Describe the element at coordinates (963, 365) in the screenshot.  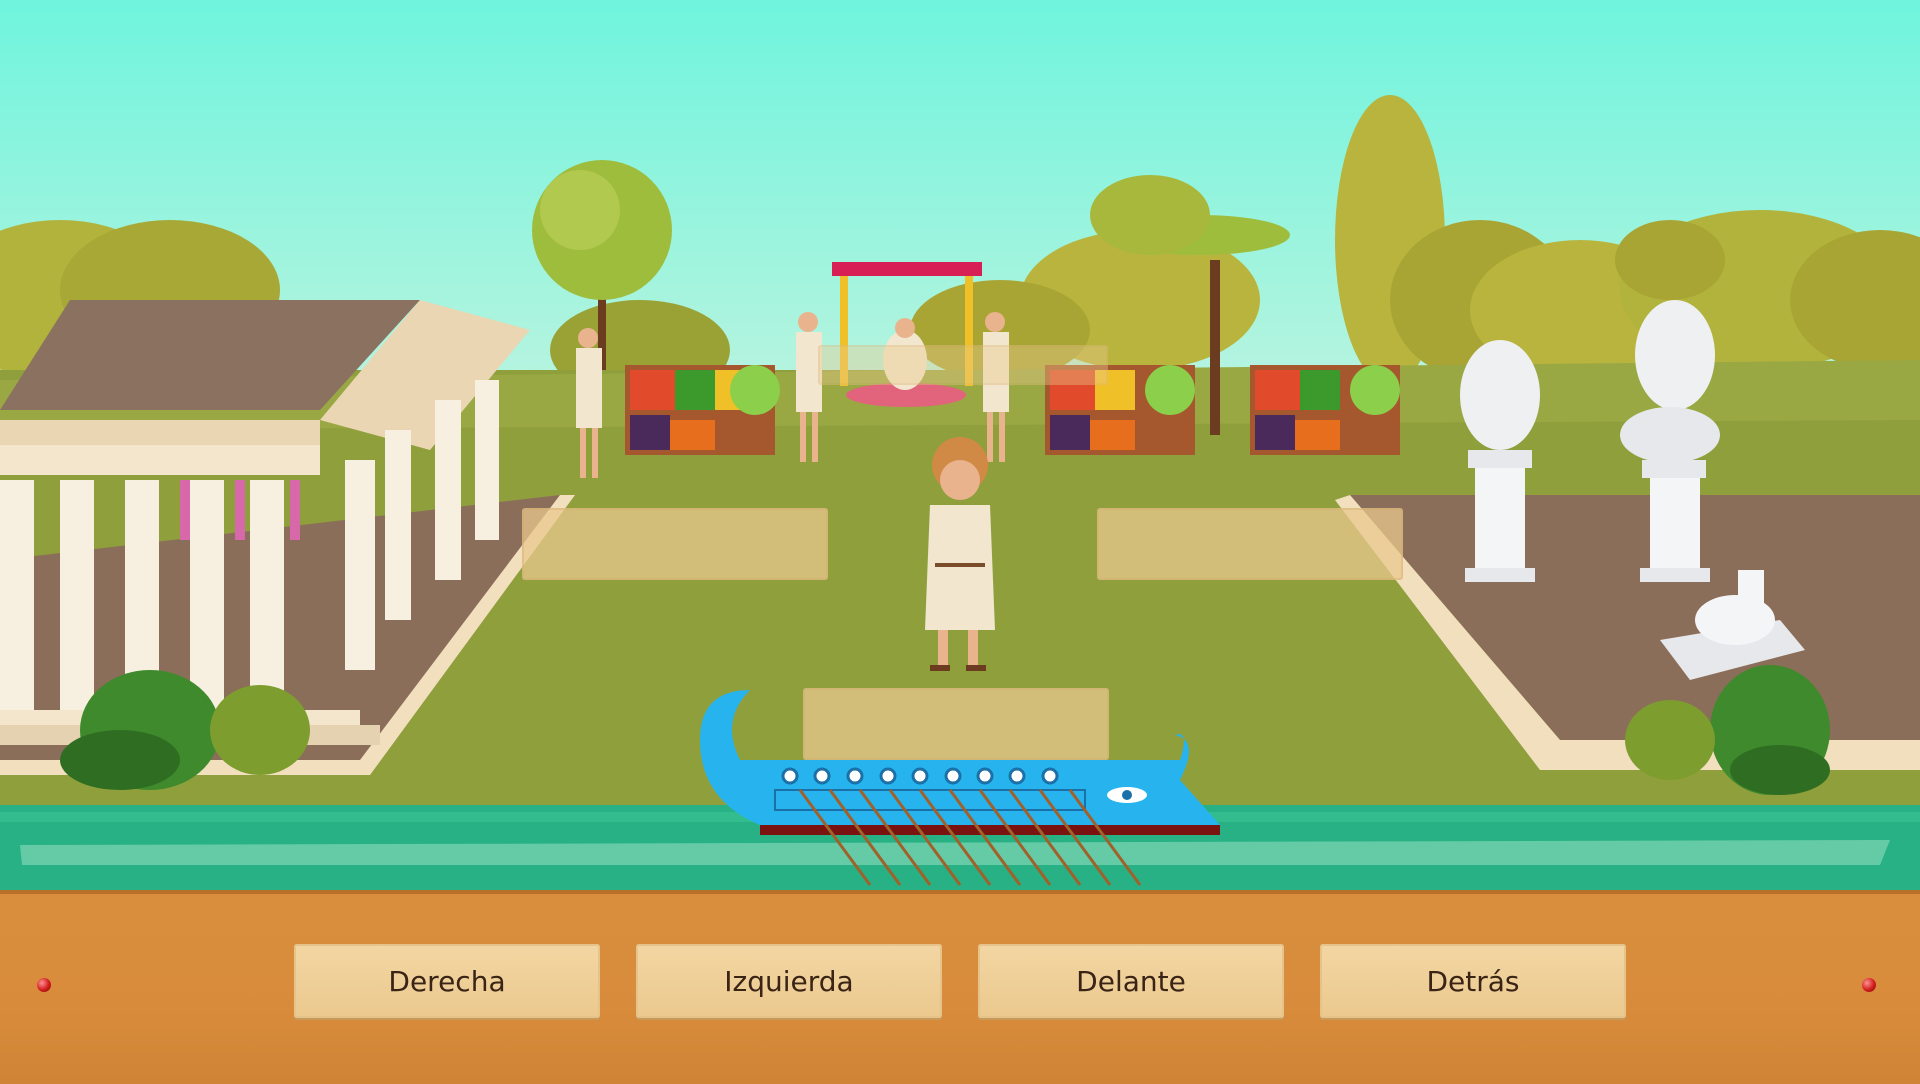
I see `drop-zone-market` at that location.